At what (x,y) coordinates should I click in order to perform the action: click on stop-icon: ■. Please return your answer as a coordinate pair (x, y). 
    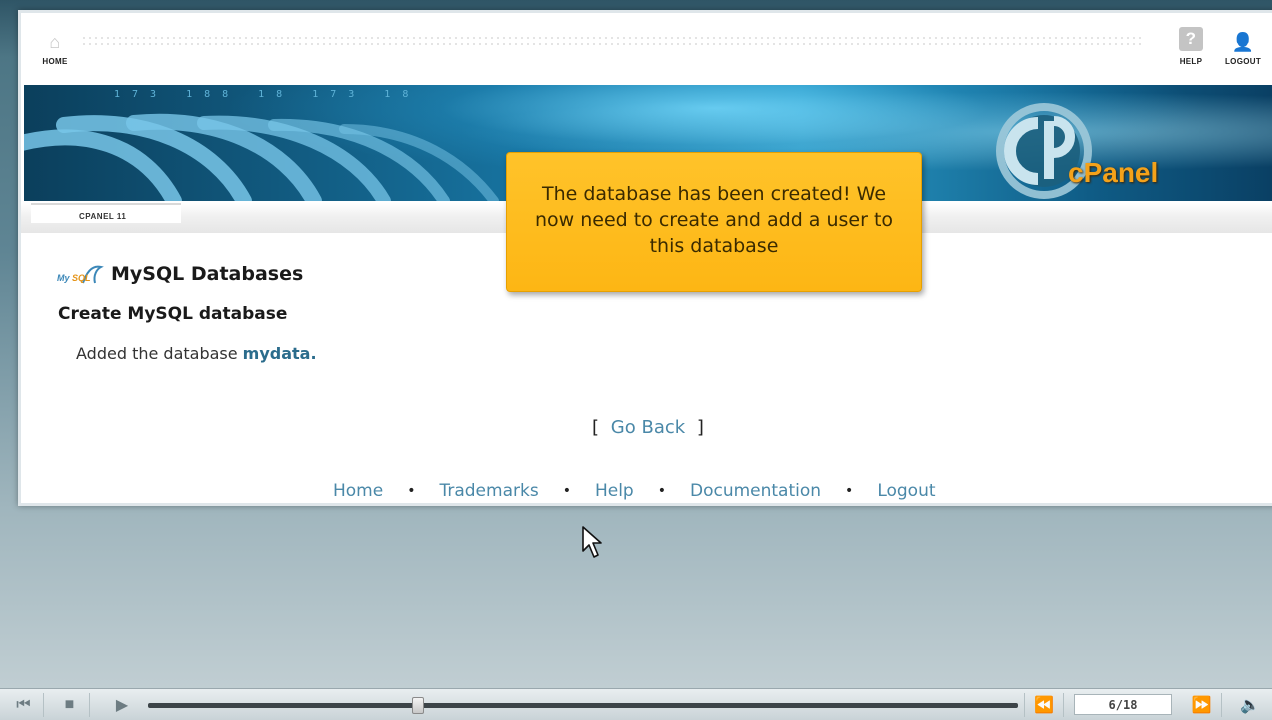
    Looking at the image, I should click on (69, 704).